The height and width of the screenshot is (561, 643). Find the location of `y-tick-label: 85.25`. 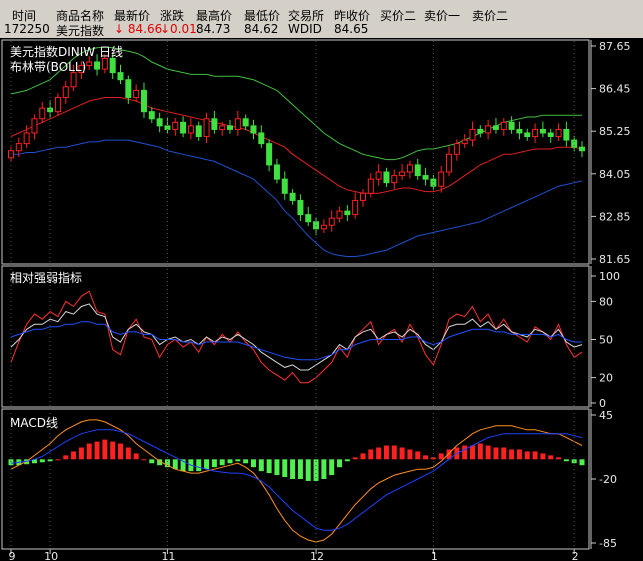

y-tick-label: 85.25 is located at coordinates (615, 131).